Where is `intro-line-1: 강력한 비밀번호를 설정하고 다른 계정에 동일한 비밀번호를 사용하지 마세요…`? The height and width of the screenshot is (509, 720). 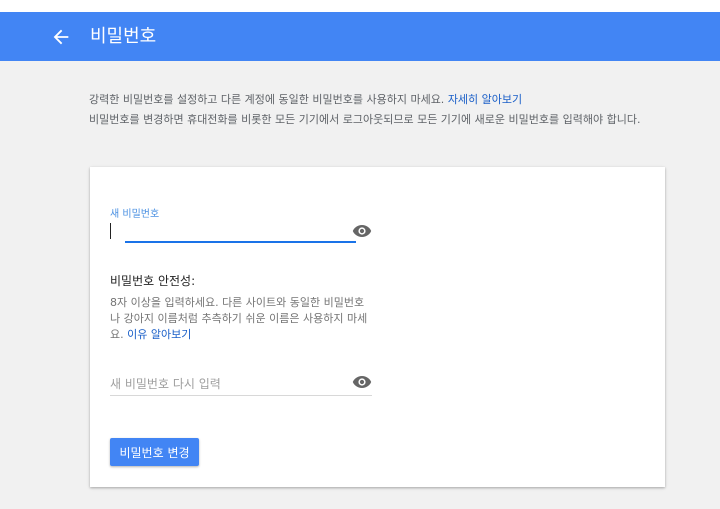 intro-line-1: 강력한 비밀번호를 설정하고 다른 계정에 동일한 비밀번호를 사용하지 마세요… is located at coordinates (267, 99).